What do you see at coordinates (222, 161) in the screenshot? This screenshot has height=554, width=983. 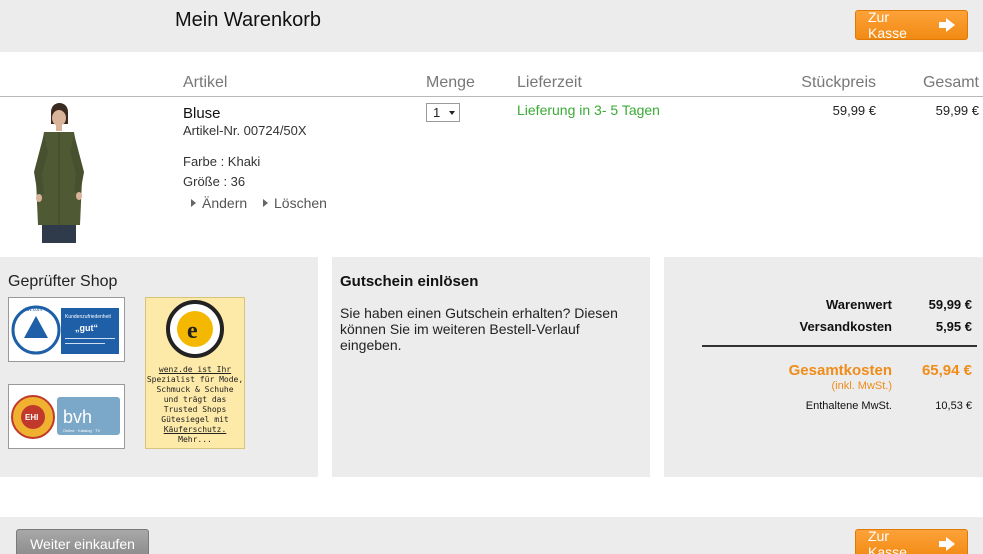 I see `item-color: Farbe : Khaki` at bounding box center [222, 161].